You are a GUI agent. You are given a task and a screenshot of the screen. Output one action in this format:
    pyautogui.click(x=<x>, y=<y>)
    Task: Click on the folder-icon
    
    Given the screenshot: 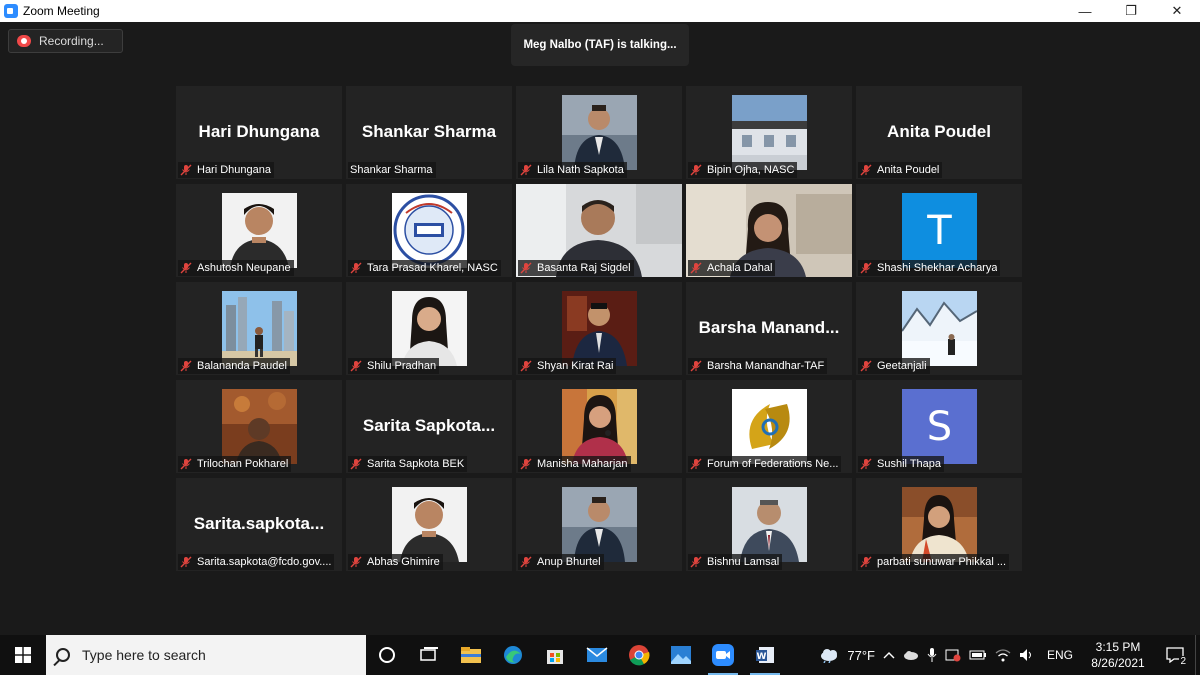 What is the action you would take?
    pyautogui.click(x=471, y=655)
    